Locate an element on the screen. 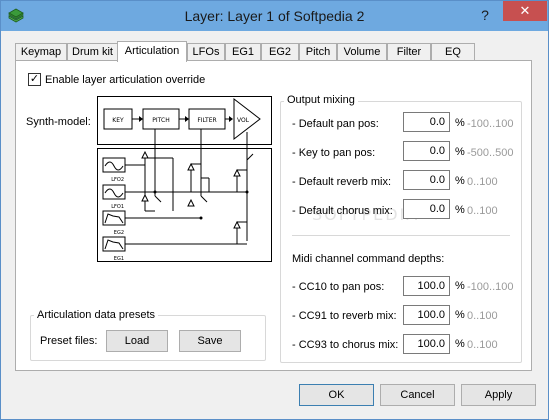  cc91-to-reverb-mix-label: - CC91 to reverb mix: is located at coordinates (344, 316).